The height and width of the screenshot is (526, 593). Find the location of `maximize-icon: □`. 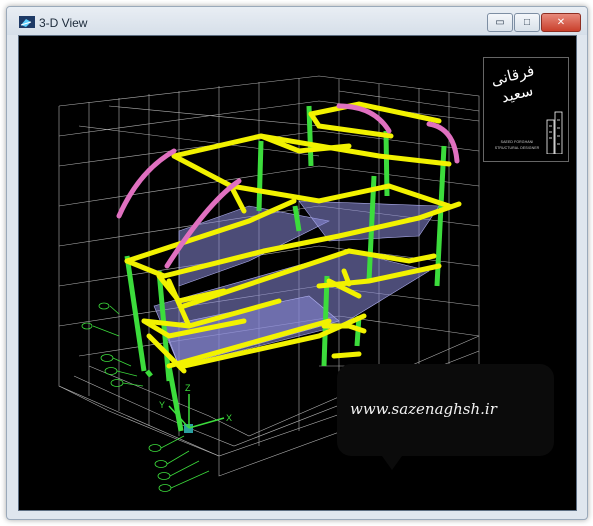

maximize-icon: □ is located at coordinates (527, 22).